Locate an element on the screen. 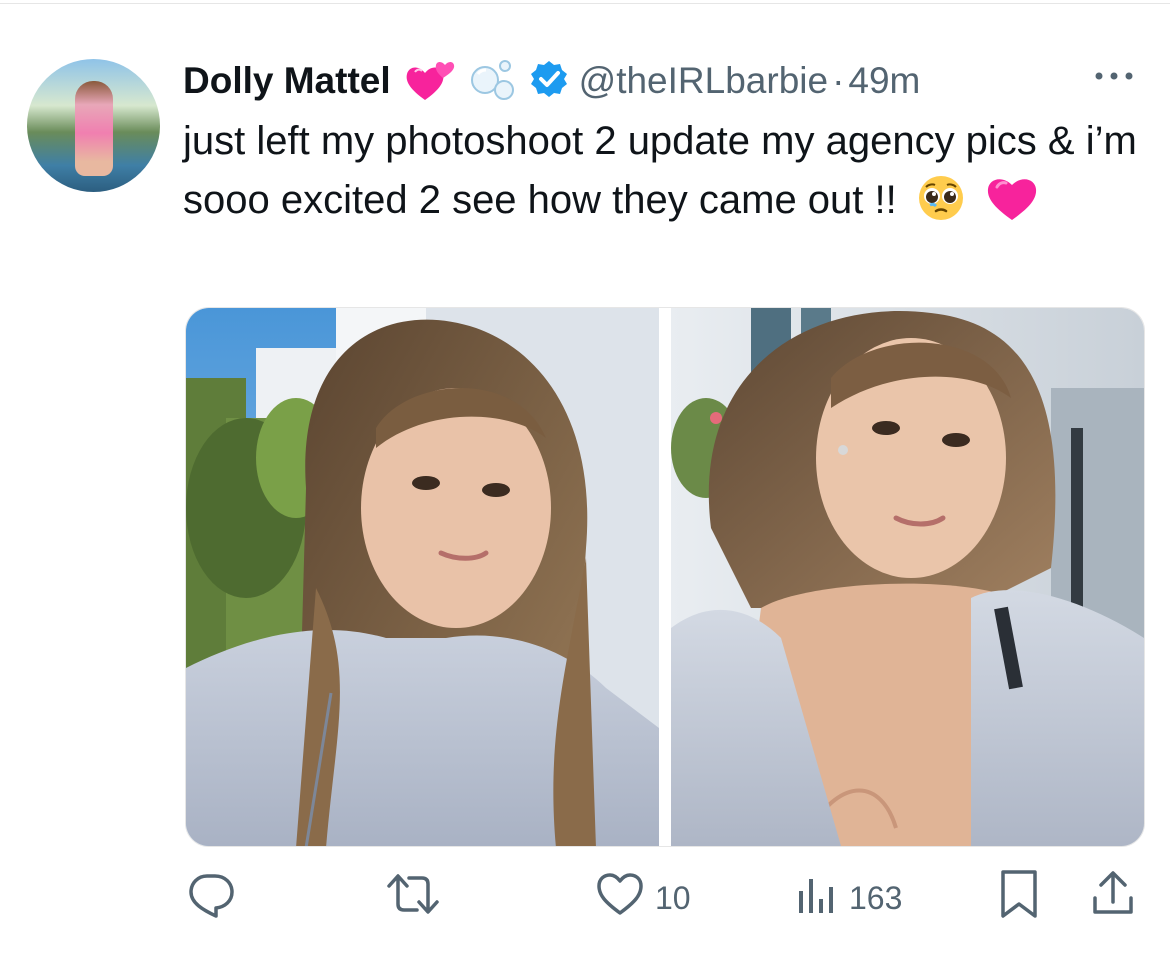  avatar-figure is located at coordinates (94, 128).